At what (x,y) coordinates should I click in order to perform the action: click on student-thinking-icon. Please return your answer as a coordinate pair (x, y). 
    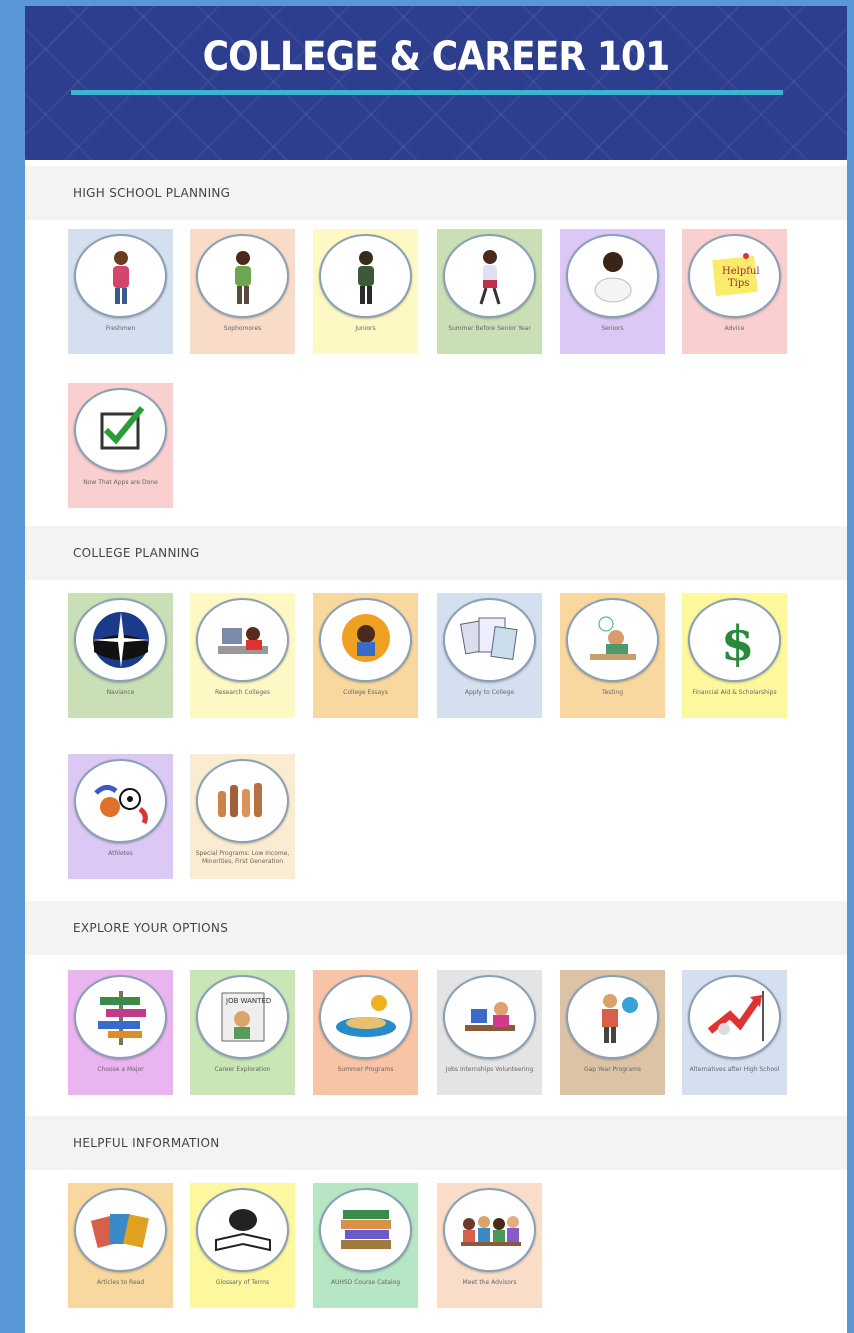
    Looking at the image, I should click on (612, 276).